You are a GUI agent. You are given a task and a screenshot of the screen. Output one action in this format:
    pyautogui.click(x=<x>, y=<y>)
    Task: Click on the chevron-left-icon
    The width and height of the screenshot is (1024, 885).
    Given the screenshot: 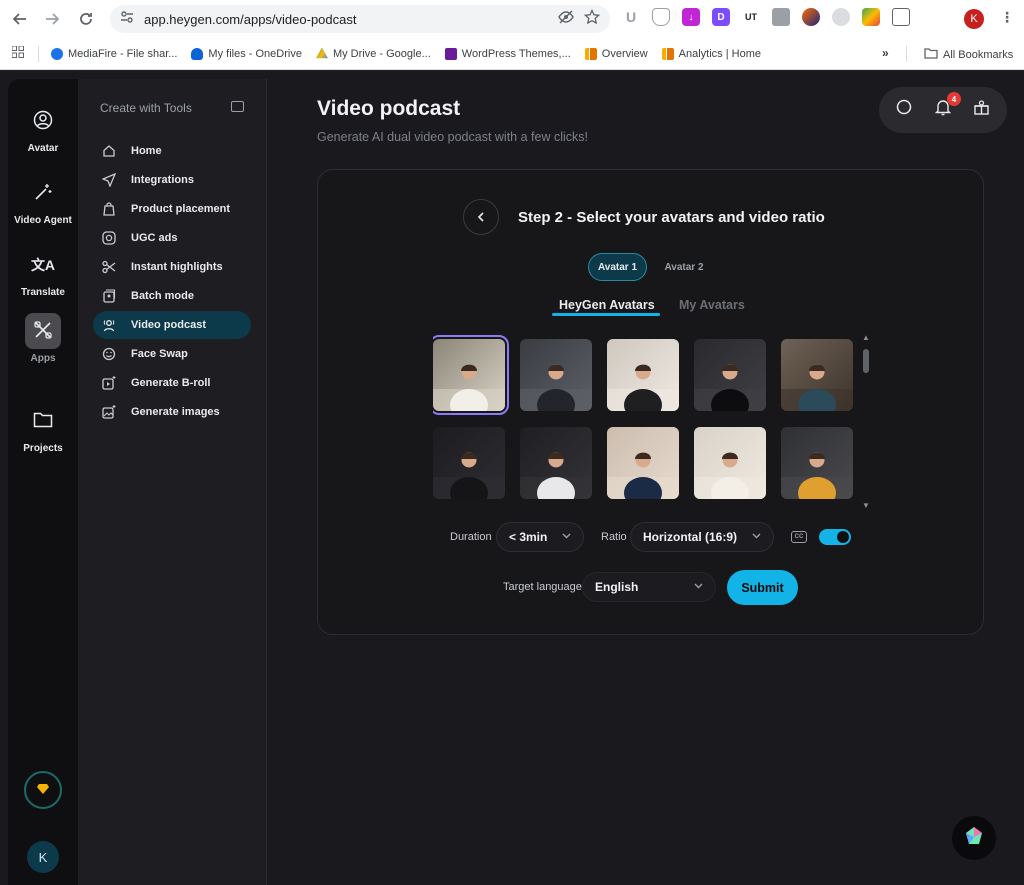 What is the action you would take?
    pyautogui.click(x=481, y=217)
    